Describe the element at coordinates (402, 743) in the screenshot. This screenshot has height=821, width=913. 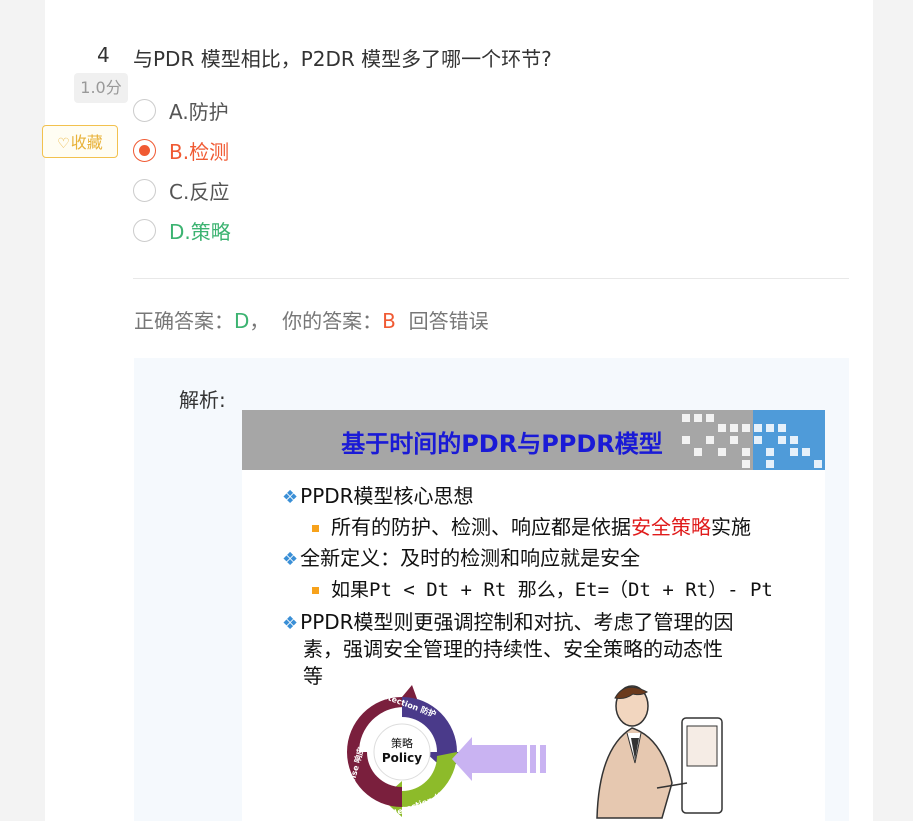
I see `policy-cn: 策略` at that location.